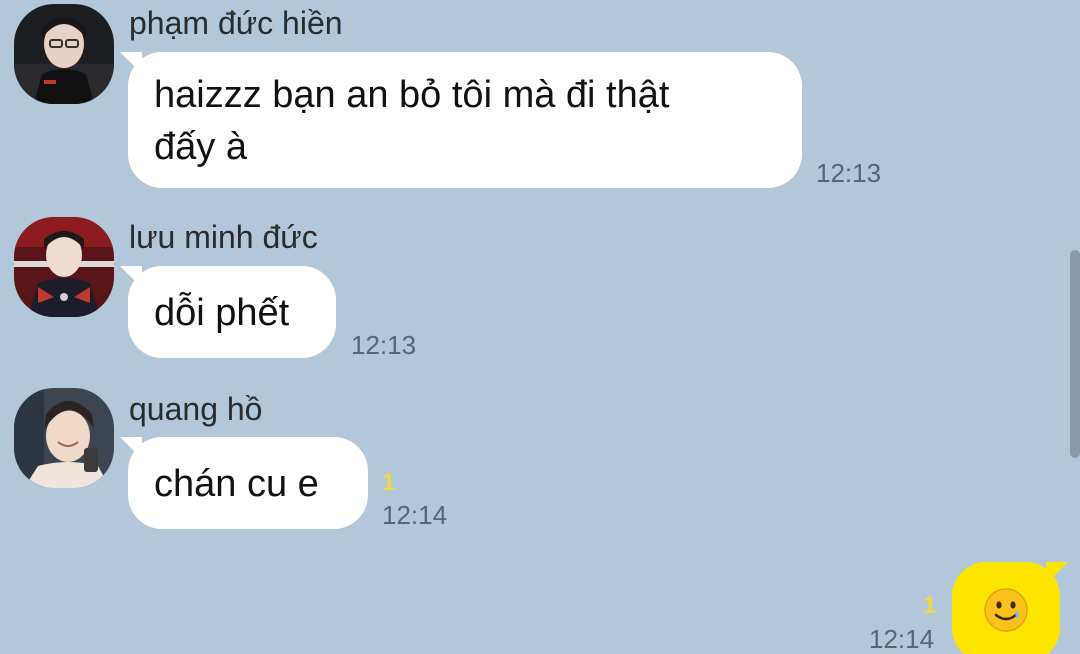 This screenshot has height=654, width=1080. I want to click on avatar-quang-ho, so click(64, 438).